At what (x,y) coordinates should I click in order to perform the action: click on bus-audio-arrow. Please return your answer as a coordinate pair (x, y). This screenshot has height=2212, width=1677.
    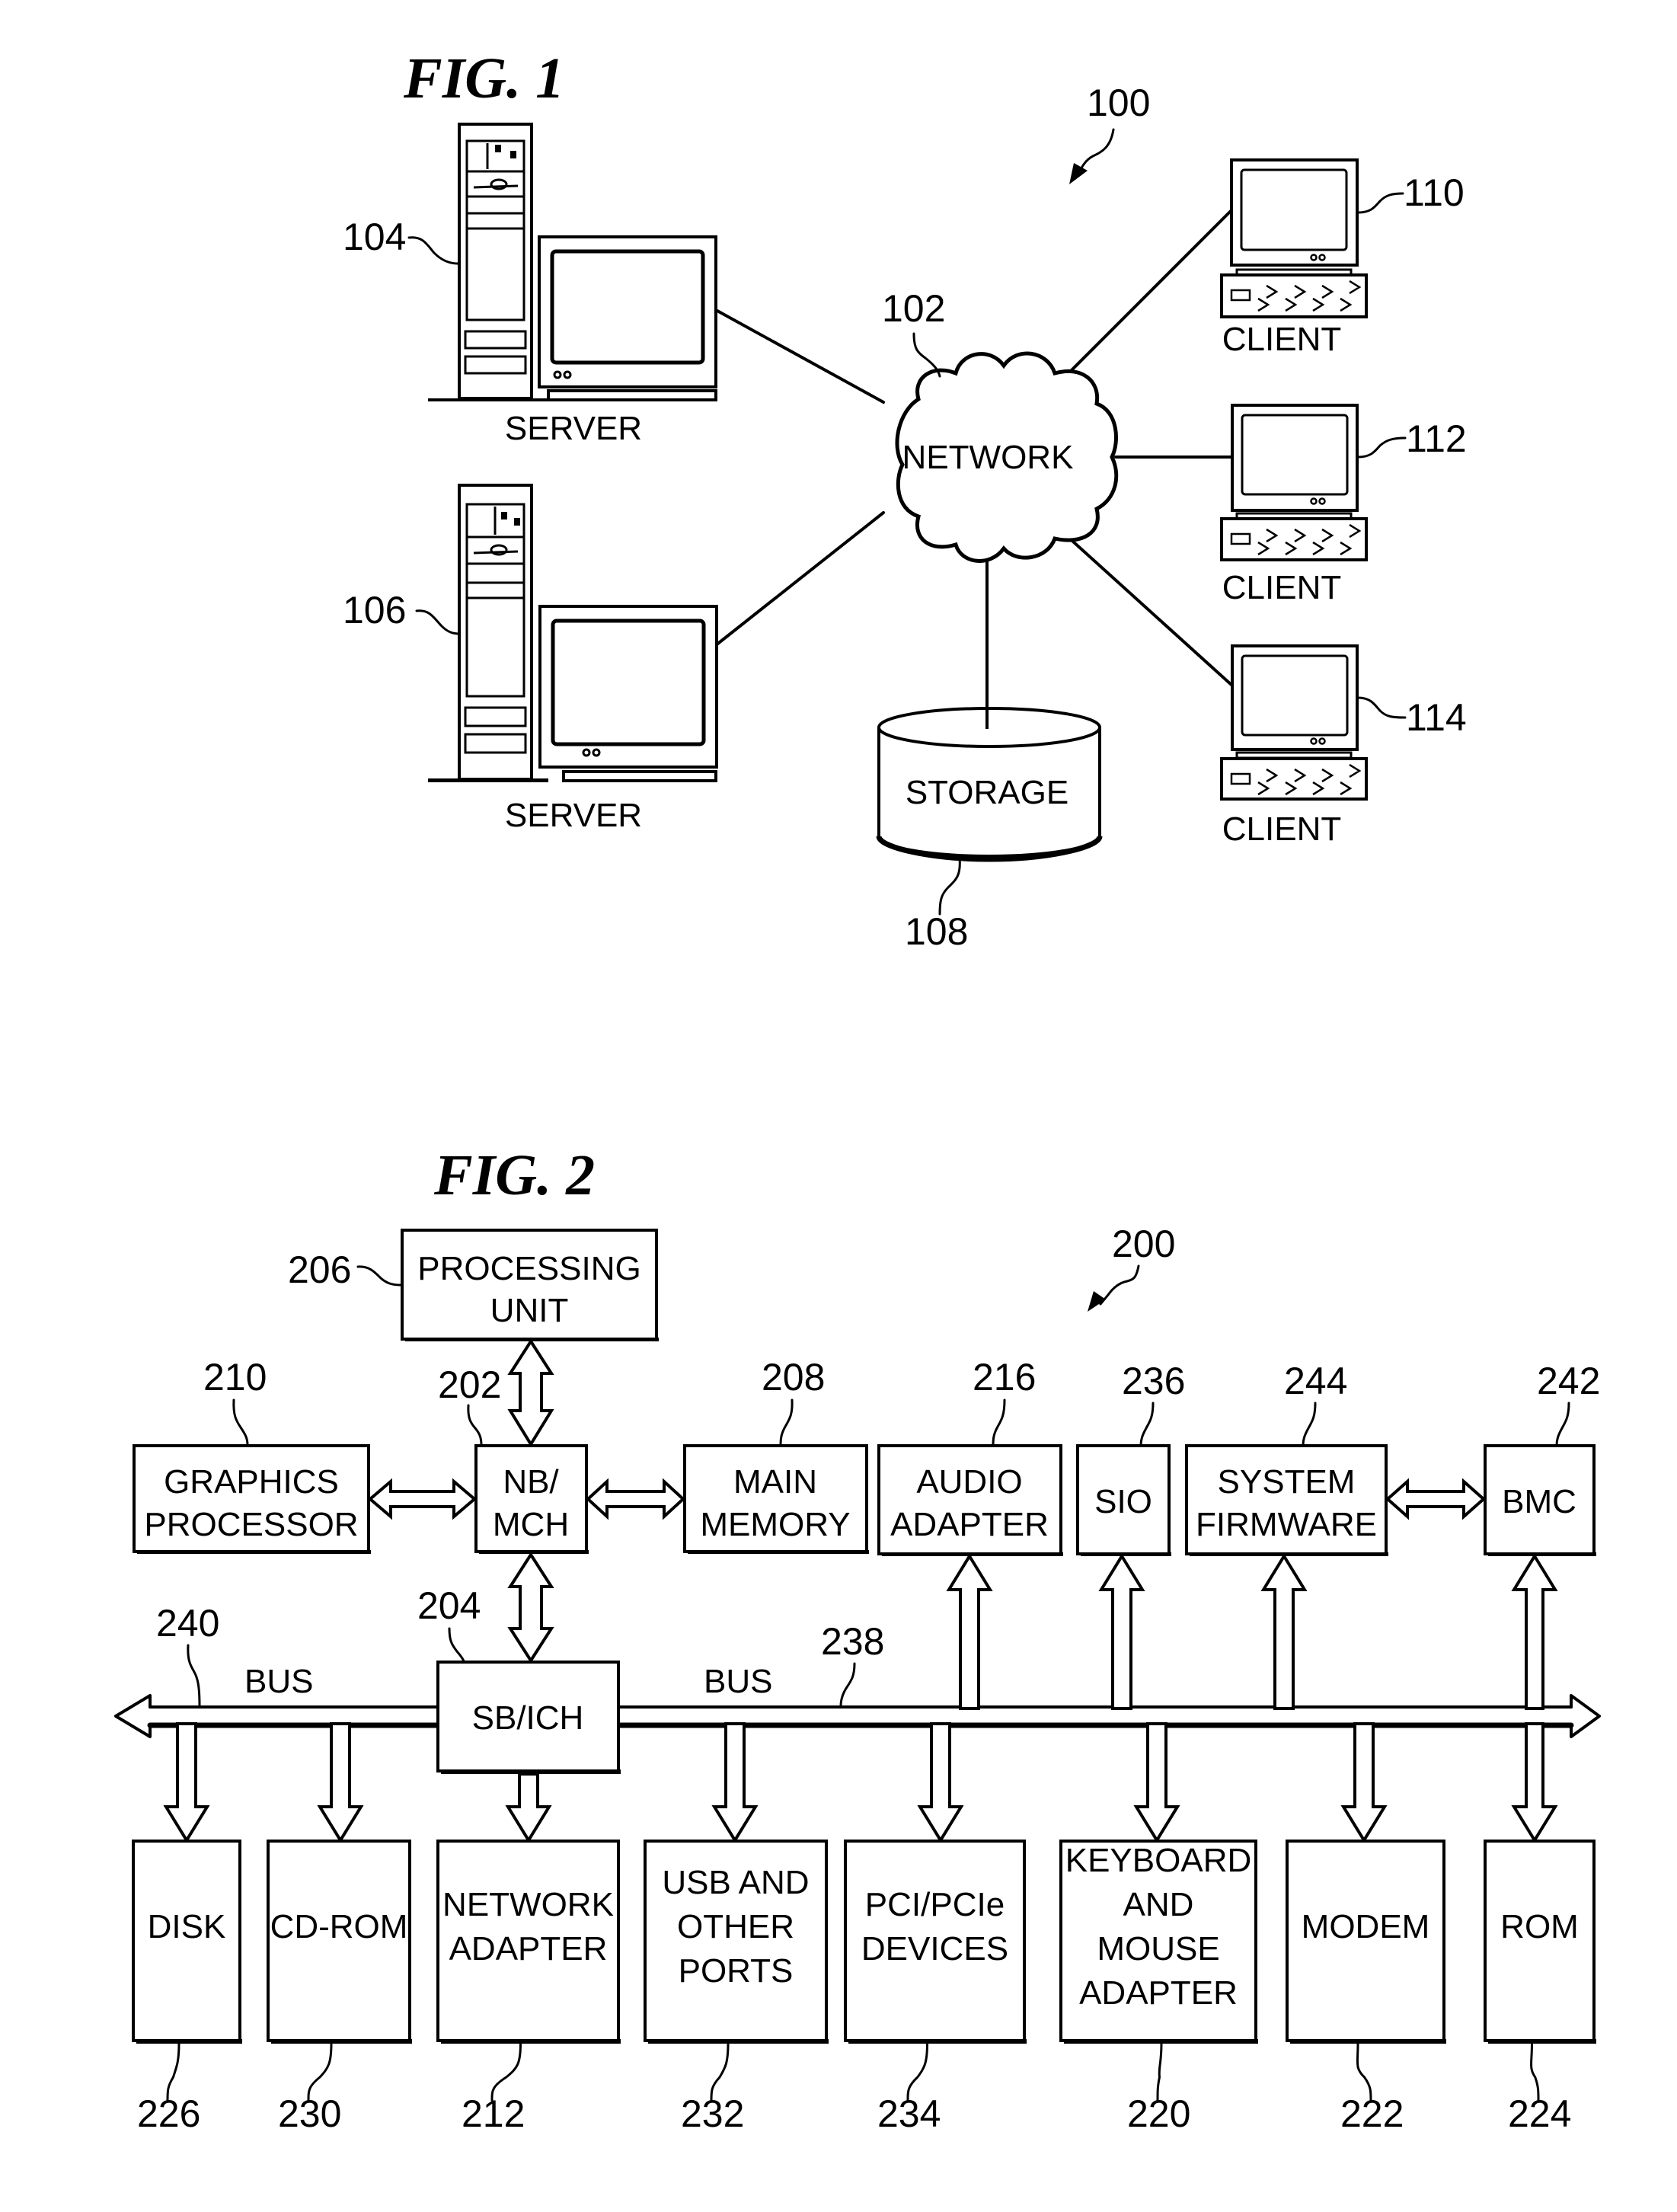
    Looking at the image, I should click on (969, 1631).